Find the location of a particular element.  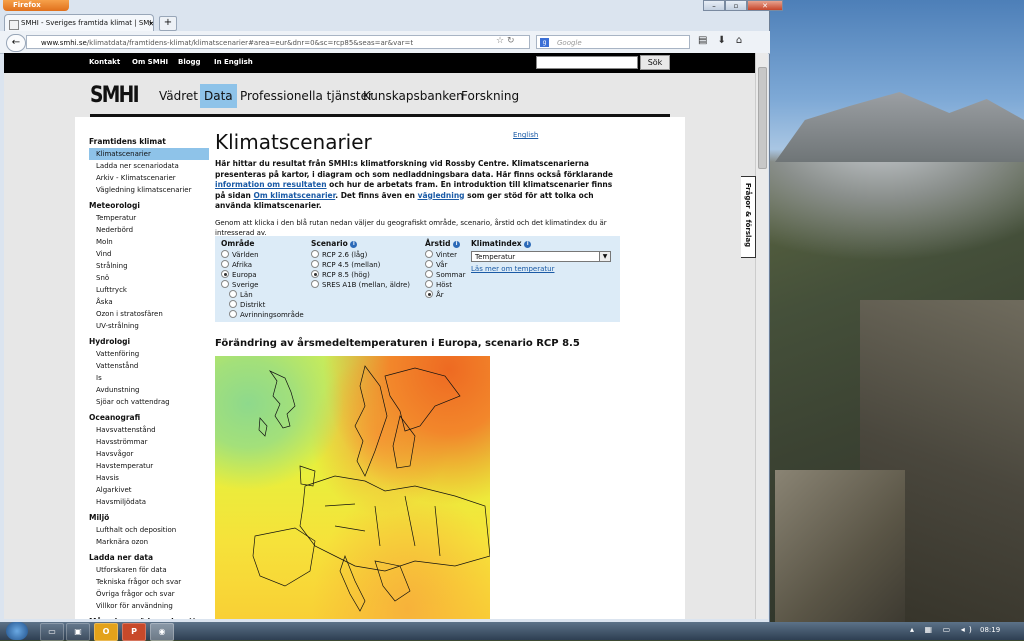

sidebar-item: Is is located at coordinates (149, 378).